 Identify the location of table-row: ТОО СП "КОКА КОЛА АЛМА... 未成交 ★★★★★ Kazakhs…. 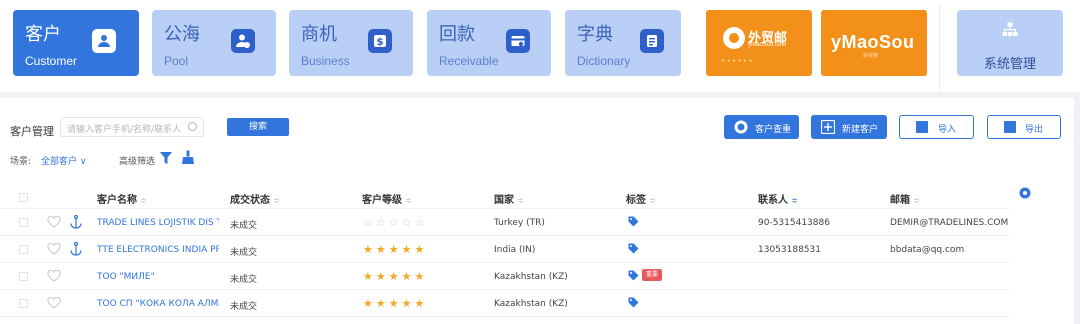
(505, 303).